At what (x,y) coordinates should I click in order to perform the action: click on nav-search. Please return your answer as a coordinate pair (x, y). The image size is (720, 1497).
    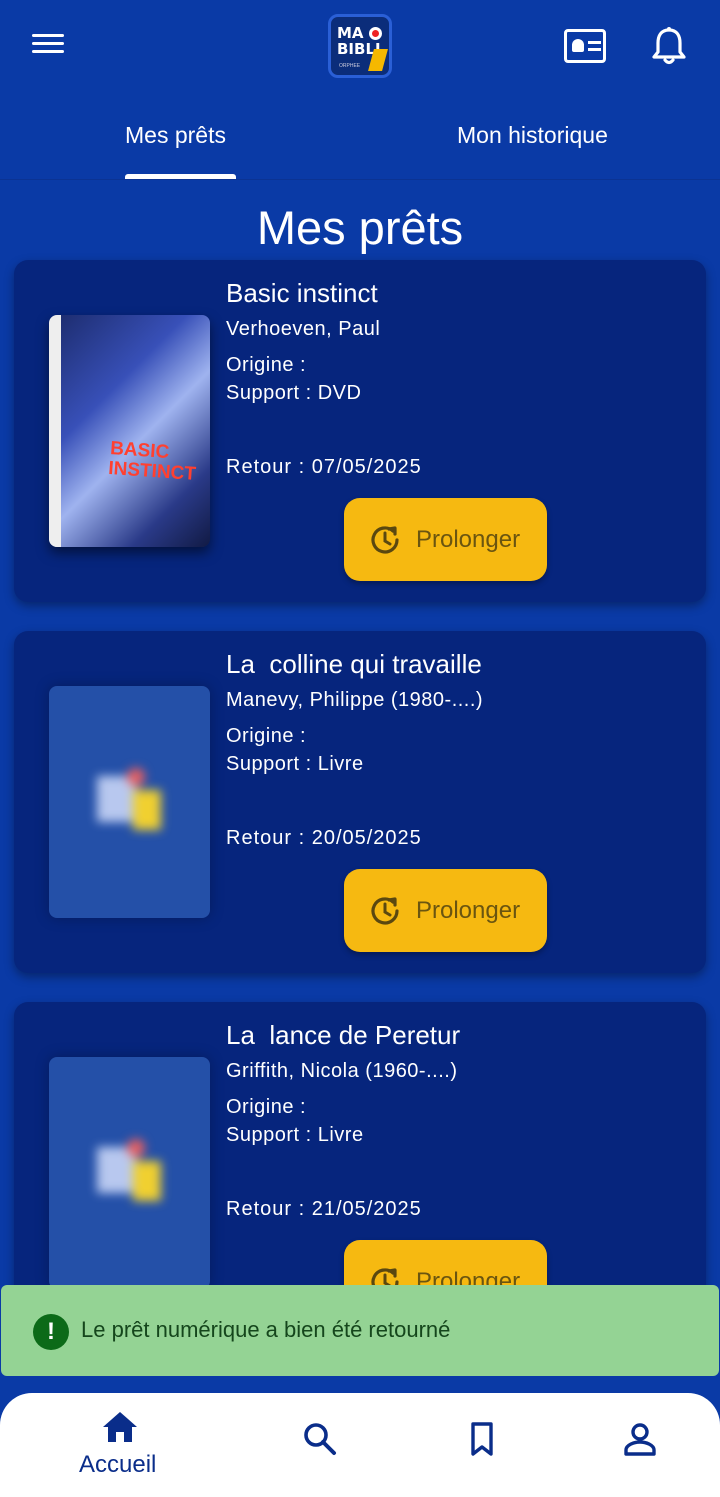
    Looking at the image, I should click on (320, 1445).